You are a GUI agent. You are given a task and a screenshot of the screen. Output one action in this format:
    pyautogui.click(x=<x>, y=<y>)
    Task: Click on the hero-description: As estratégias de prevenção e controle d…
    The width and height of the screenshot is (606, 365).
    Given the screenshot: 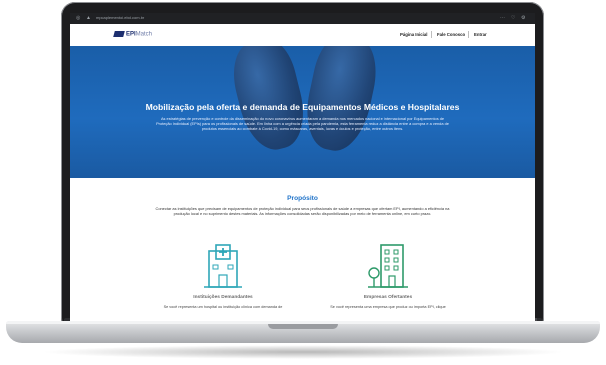 What is the action you would take?
    pyautogui.click(x=302, y=124)
    